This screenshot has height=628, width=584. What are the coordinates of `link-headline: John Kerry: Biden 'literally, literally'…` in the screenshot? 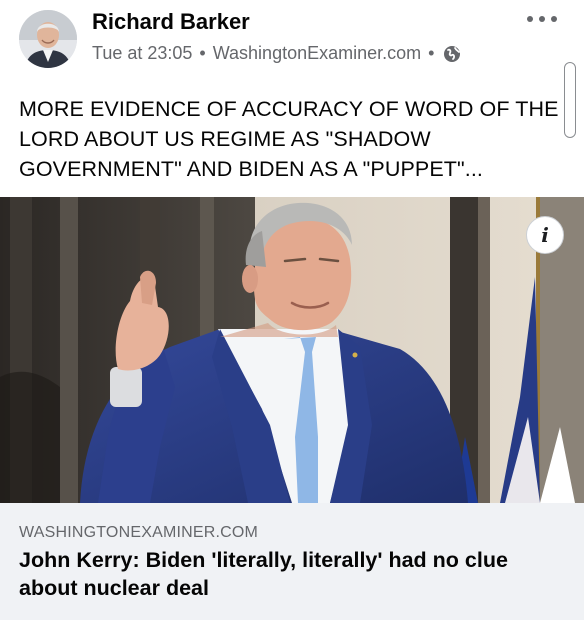 It's located at (284, 574).